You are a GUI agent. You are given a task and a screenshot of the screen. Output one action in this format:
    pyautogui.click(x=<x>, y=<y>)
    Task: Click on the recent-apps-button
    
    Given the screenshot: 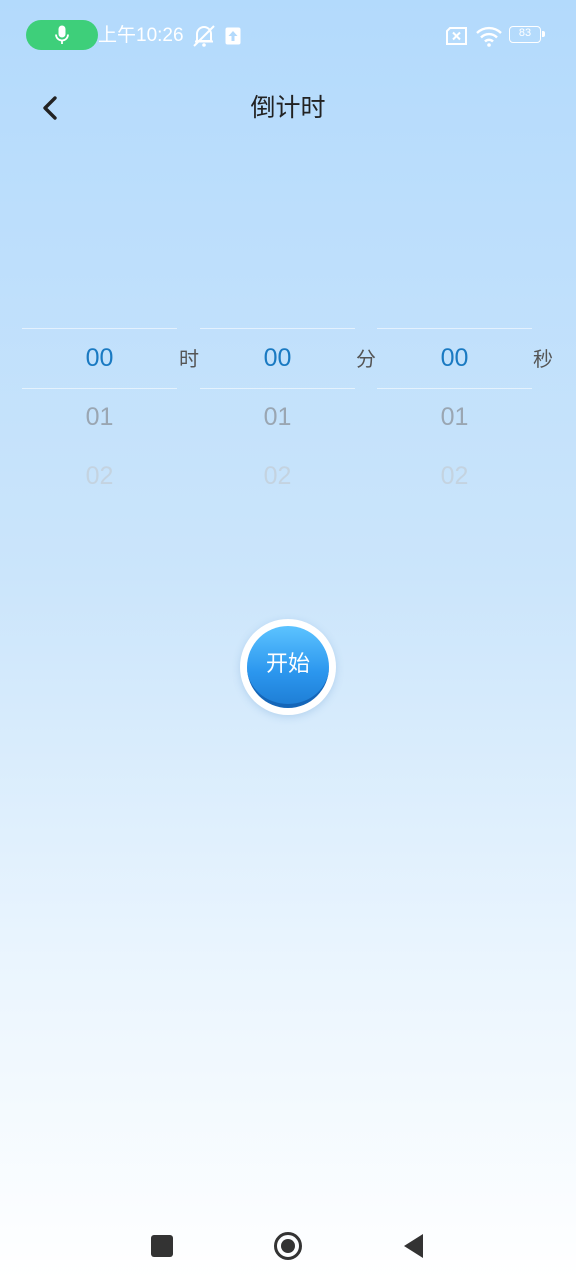 What is the action you would take?
    pyautogui.click(x=162, y=1246)
    